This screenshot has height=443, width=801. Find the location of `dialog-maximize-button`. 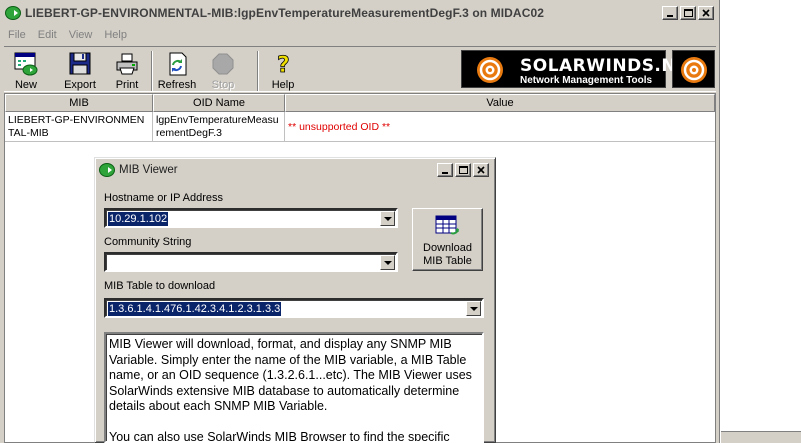

dialog-maximize-button is located at coordinates (463, 170).